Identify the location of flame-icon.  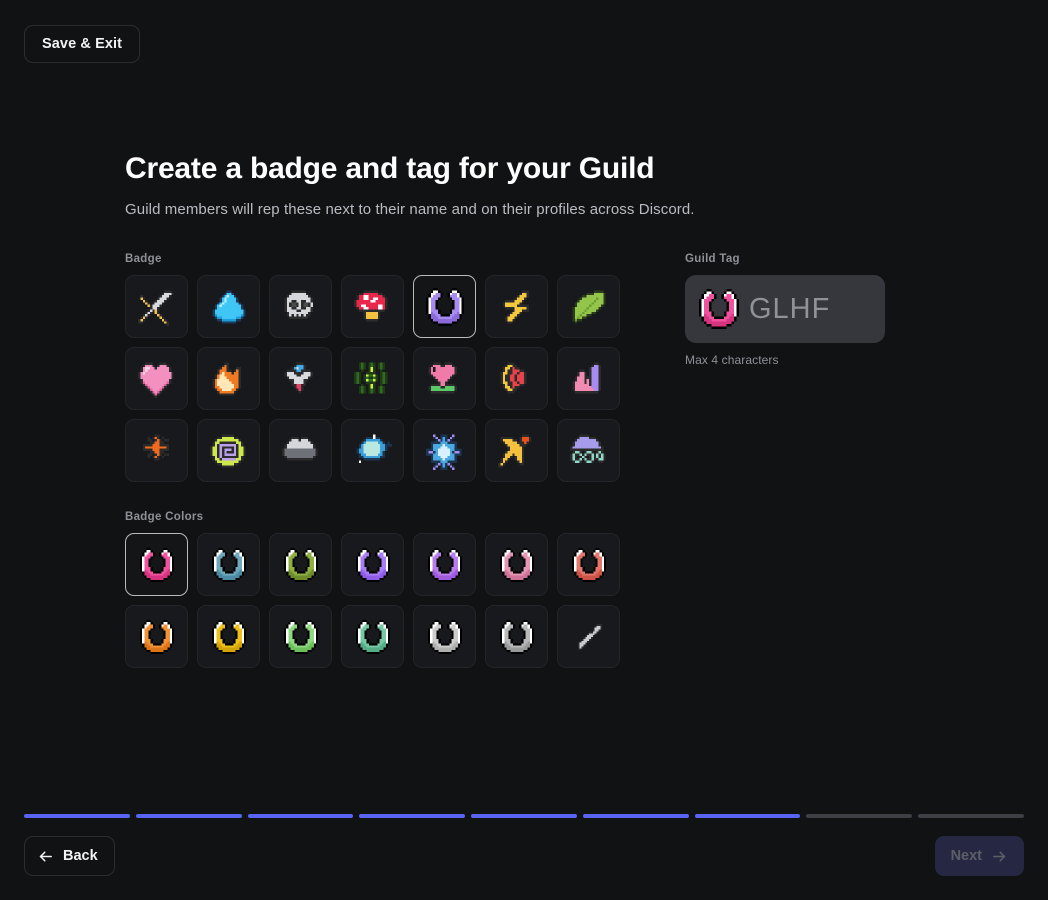
(229, 379).